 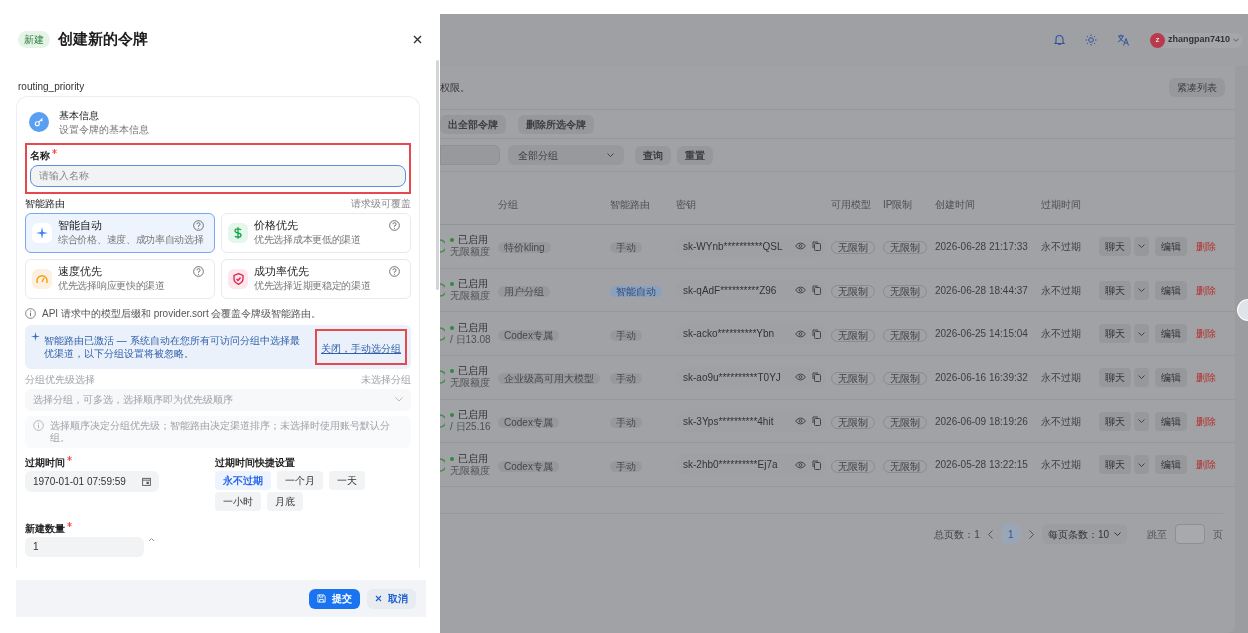 I want to click on key-text: sk-3Yps**********4hit, so click(x=729, y=421).